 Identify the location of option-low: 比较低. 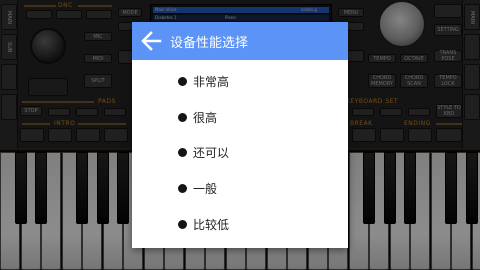
(203, 224).